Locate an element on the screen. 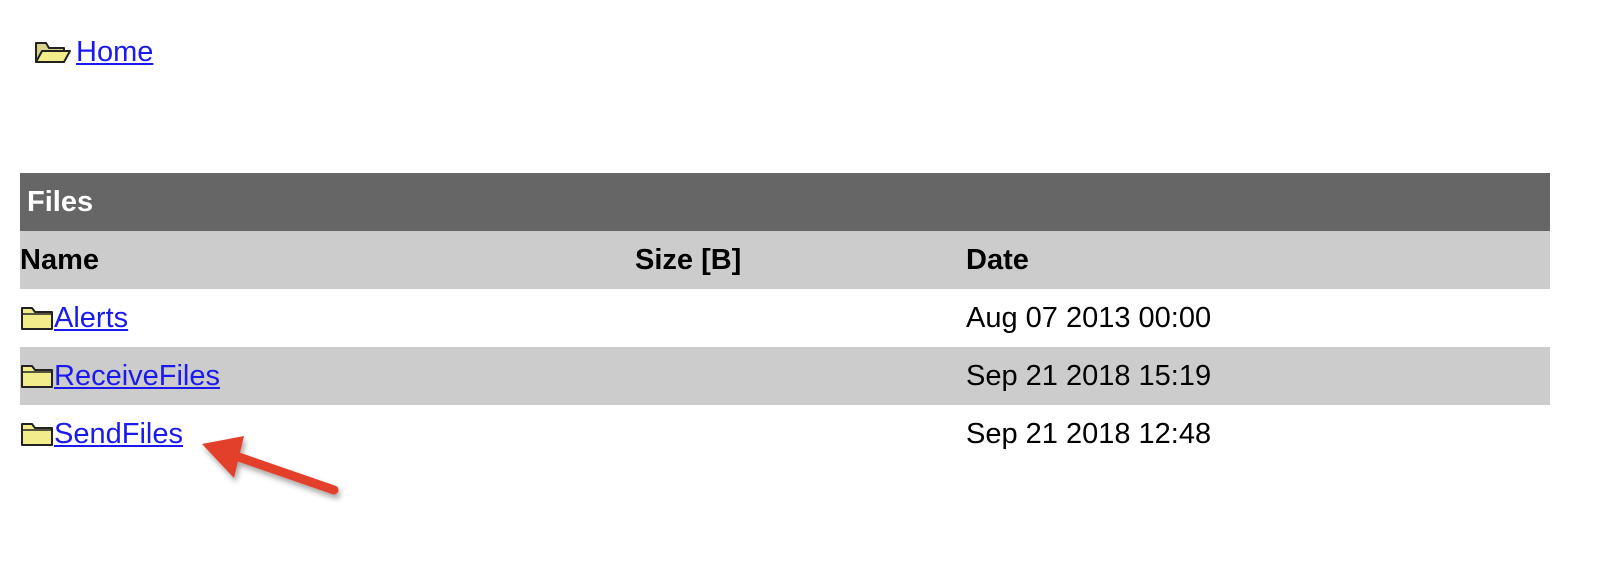  table-header-row: Name Size [B] Date is located at coordinates (785, 260).